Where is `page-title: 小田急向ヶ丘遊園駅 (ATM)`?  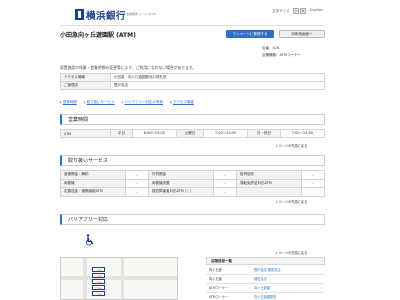 page-title: 小田急向ヶ丘遊園駅 (ATM) is located at coordinates (98, 35).